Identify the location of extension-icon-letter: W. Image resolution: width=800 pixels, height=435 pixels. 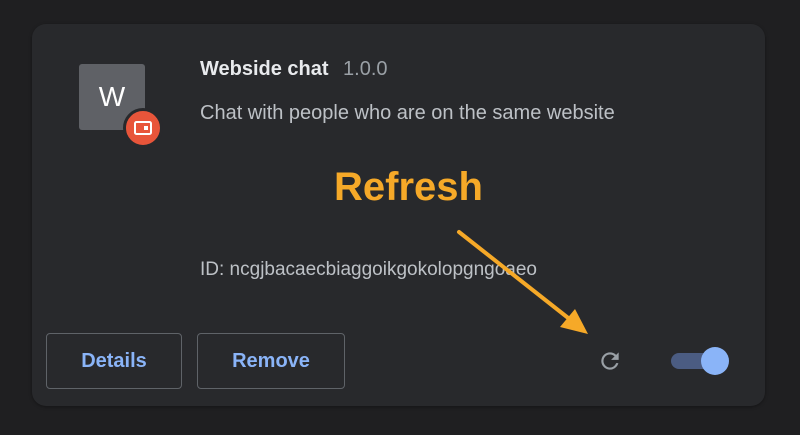
(112, 96).